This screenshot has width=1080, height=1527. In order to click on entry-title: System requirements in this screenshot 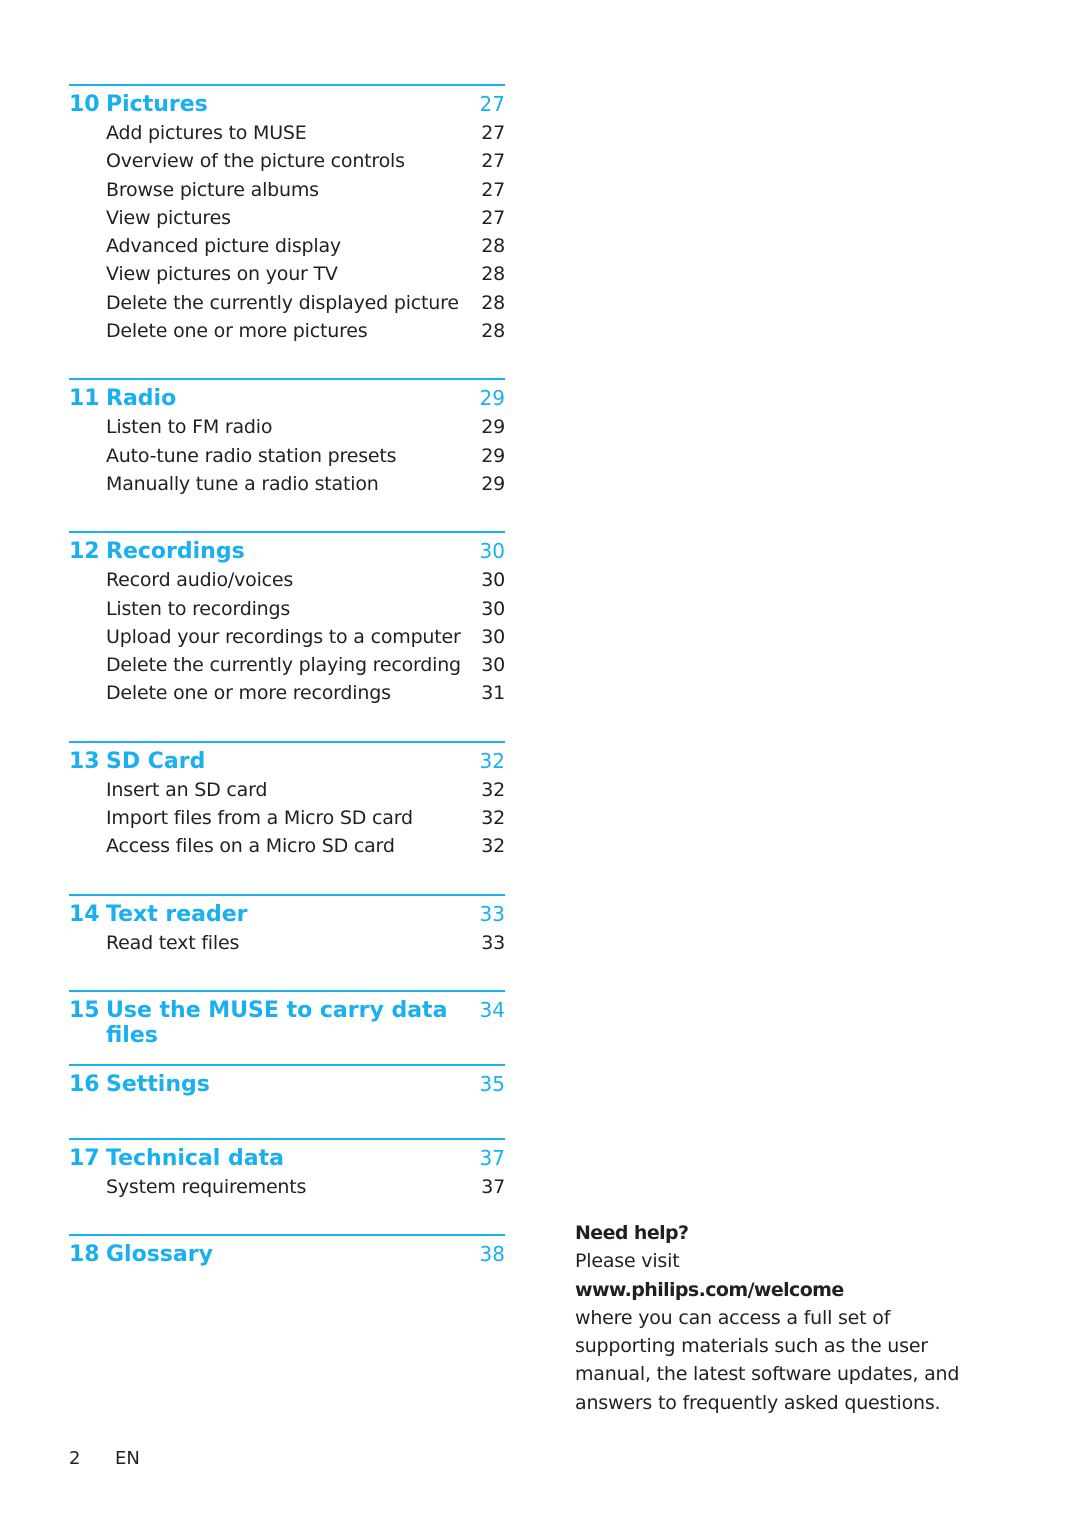, I will do `click(206, 1186)`.